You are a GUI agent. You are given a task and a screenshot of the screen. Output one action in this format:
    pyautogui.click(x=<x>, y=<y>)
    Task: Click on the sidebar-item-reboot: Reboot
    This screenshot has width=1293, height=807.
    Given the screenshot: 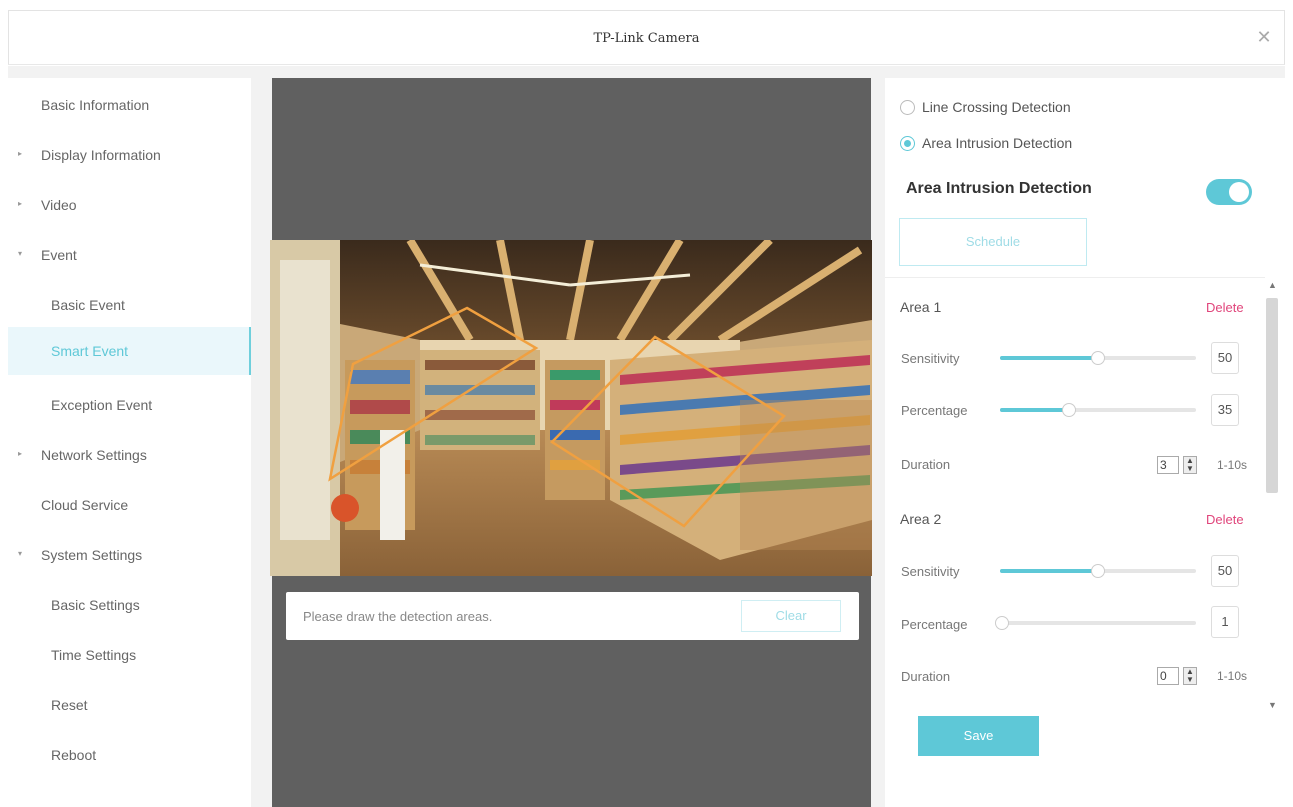 What is the action you would take?
    pyautogui.click(x=129, y=755)
    